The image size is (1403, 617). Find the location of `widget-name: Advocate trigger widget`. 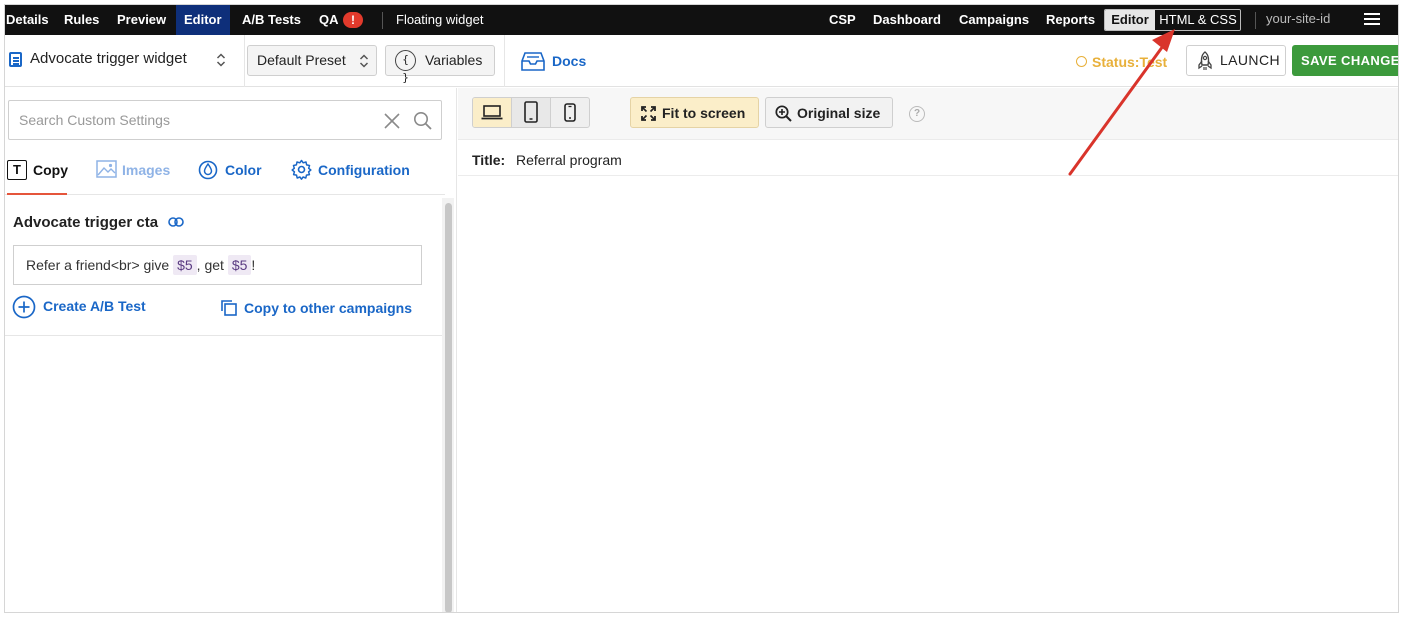

widget-name: Advocate trigger widget is located at coordinates (108, 58).